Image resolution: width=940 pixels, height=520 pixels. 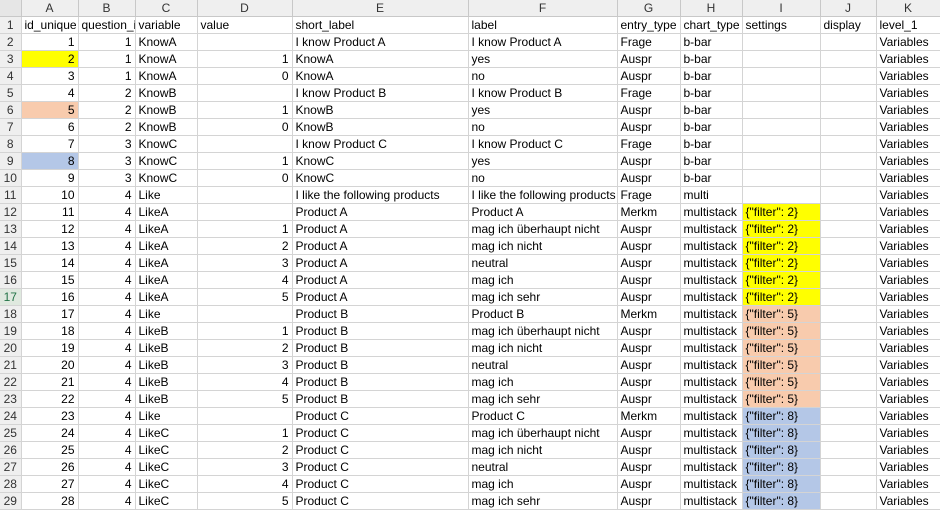 What do you see at coordinates (166, 59) in the screenshot?
I see `cell-c: KnowA` at bounding box center [166, 59].